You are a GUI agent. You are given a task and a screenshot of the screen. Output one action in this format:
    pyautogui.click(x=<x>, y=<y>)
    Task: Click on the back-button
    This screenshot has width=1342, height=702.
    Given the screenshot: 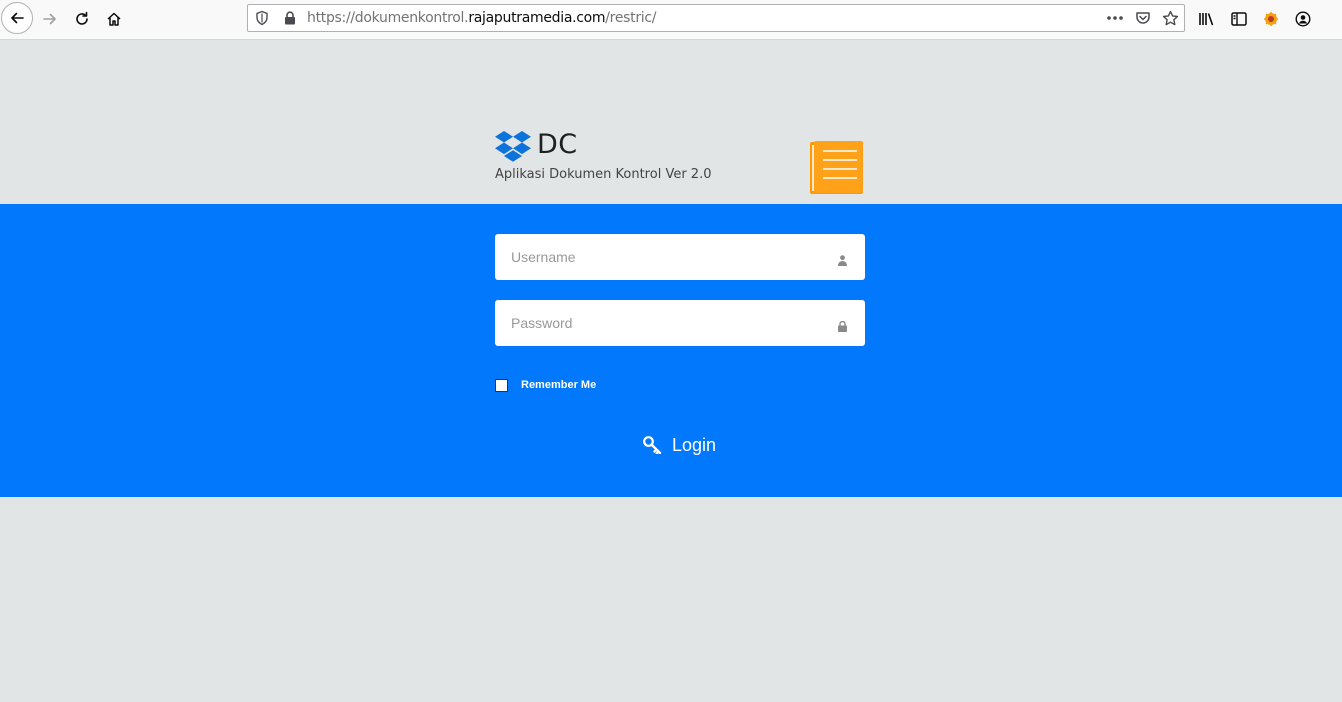 What is the action you would take?
    pyautogui.click(x=17, y=18)
    